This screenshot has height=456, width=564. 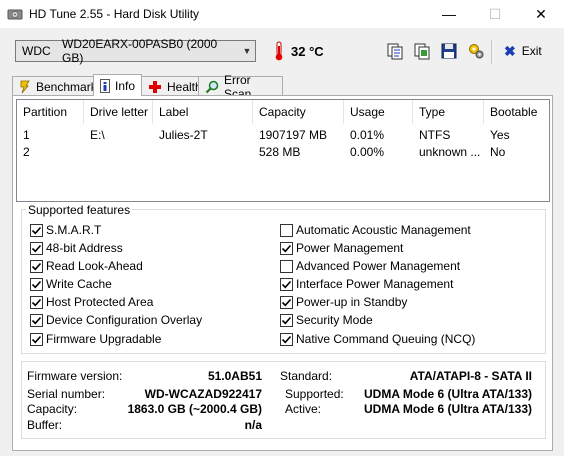 What do you see at coordinates (350, 248) in the screenshot?
I see `feature-label: Power Management` at bounding box center [350, 248].